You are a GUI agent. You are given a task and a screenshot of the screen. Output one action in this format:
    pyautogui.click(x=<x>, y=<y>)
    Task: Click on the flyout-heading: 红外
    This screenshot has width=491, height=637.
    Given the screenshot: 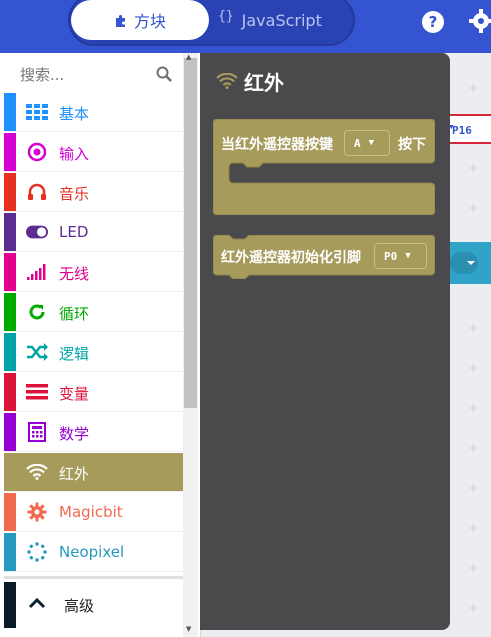 What is the action you would take?
    pyautogui.click(x=250, y=81)
    